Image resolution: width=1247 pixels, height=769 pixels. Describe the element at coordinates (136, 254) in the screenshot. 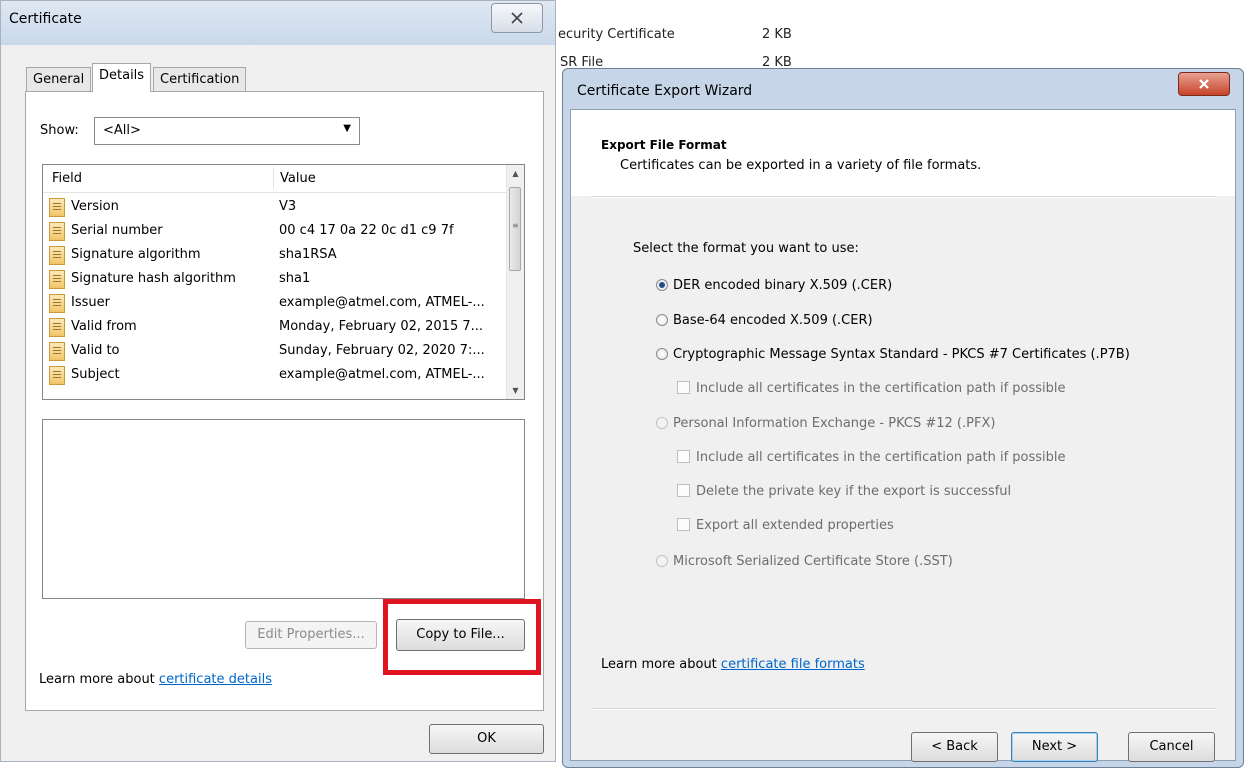

I see `field-name: Signature algorithm` at that location.